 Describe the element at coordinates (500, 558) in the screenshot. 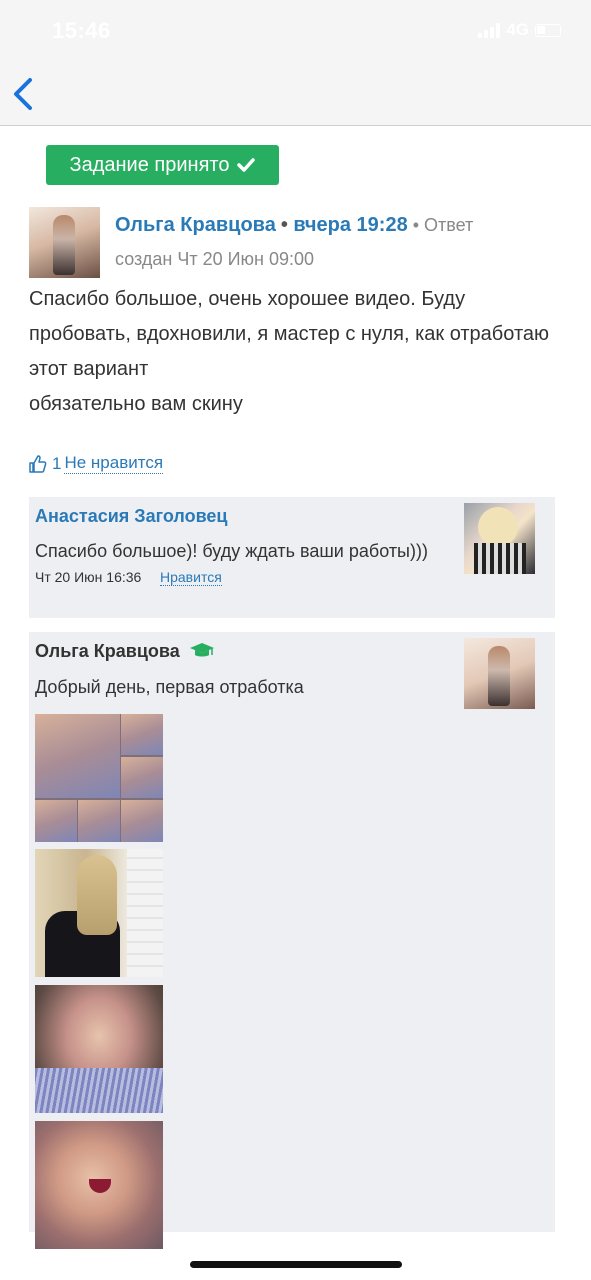

I see `avatar-shirt` at that location.